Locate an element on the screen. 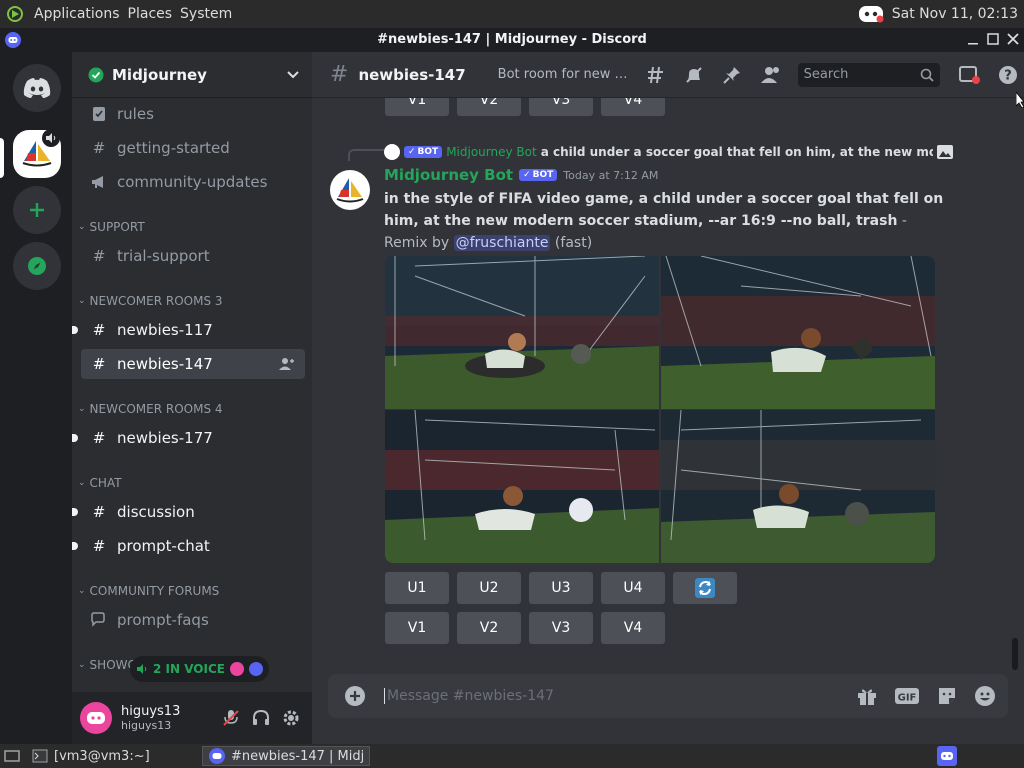  channel-discussion: # discussion is located at coordinates (188, 512).